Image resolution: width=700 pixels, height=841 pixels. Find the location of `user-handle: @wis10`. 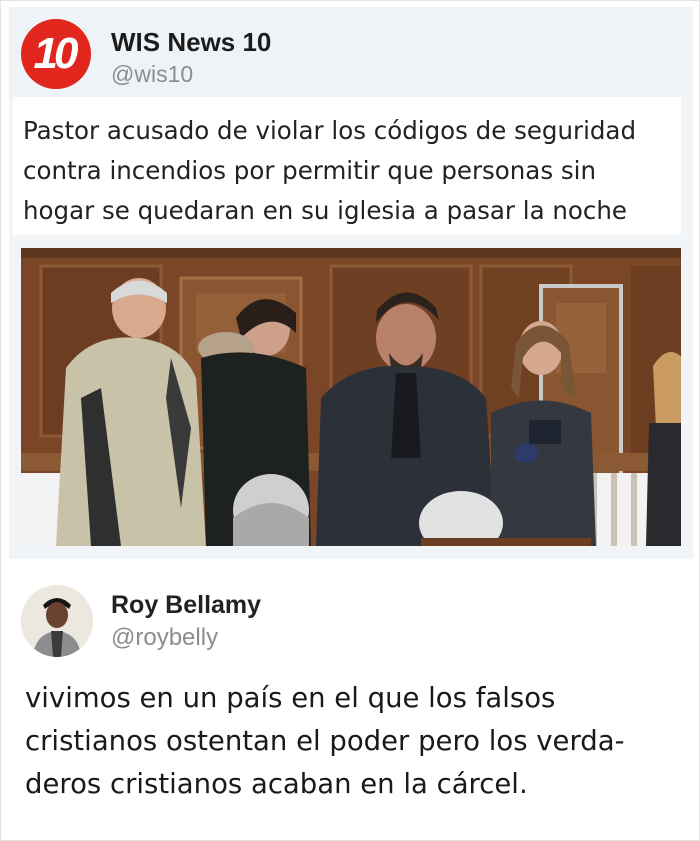

user-handle: @wis10 is located at coordinates (152, 74).